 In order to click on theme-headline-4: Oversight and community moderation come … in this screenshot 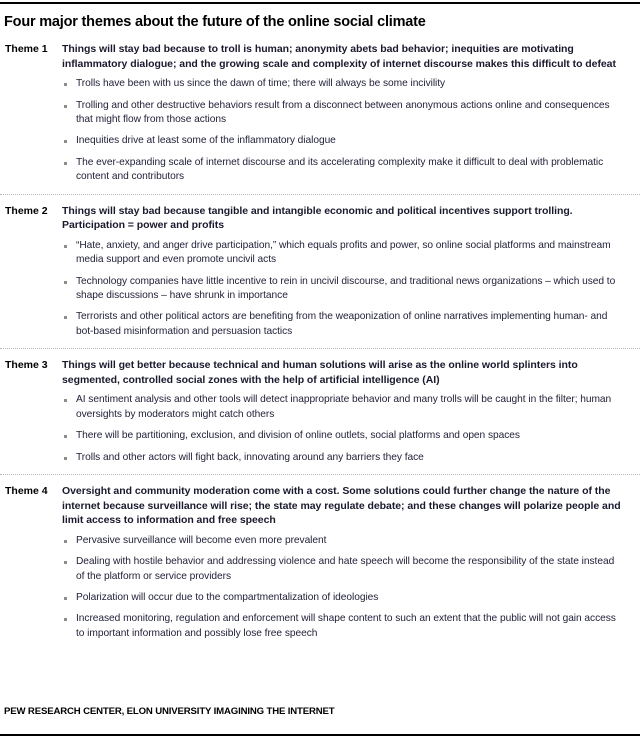, I will do `click(341, 506)`.